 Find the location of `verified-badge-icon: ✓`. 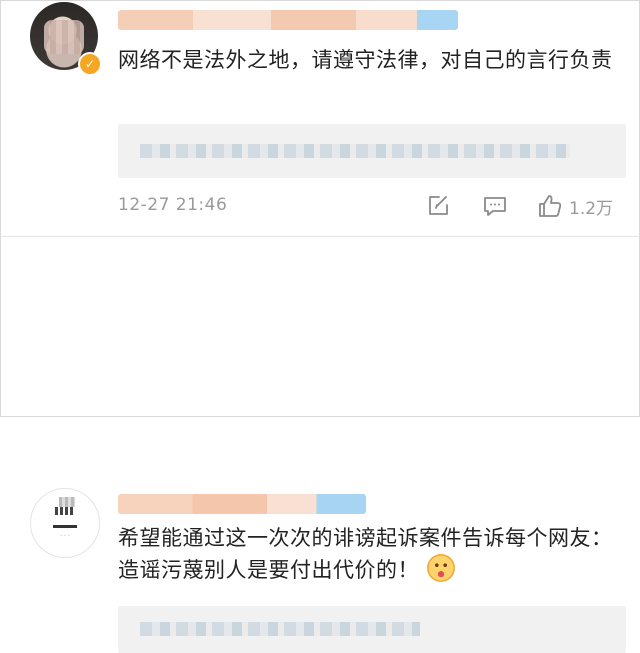

verified-badge-icon: ✓ is located at coordinates (90, 64).